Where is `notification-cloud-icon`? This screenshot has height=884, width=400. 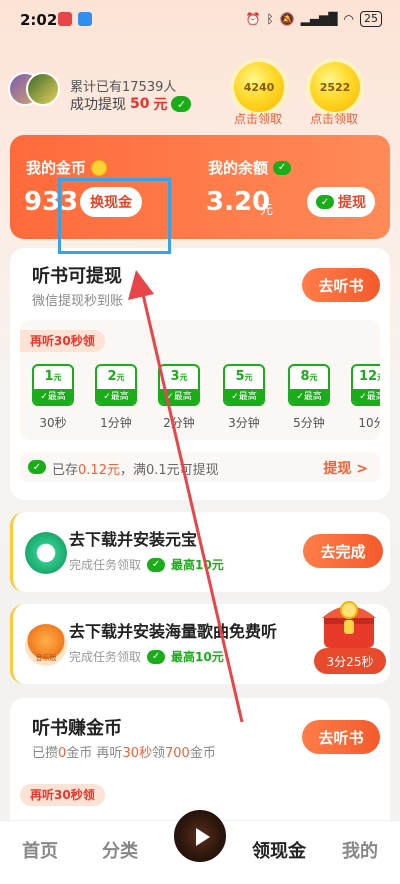 notification-cloud-icon is located at coordinates (85, 19).